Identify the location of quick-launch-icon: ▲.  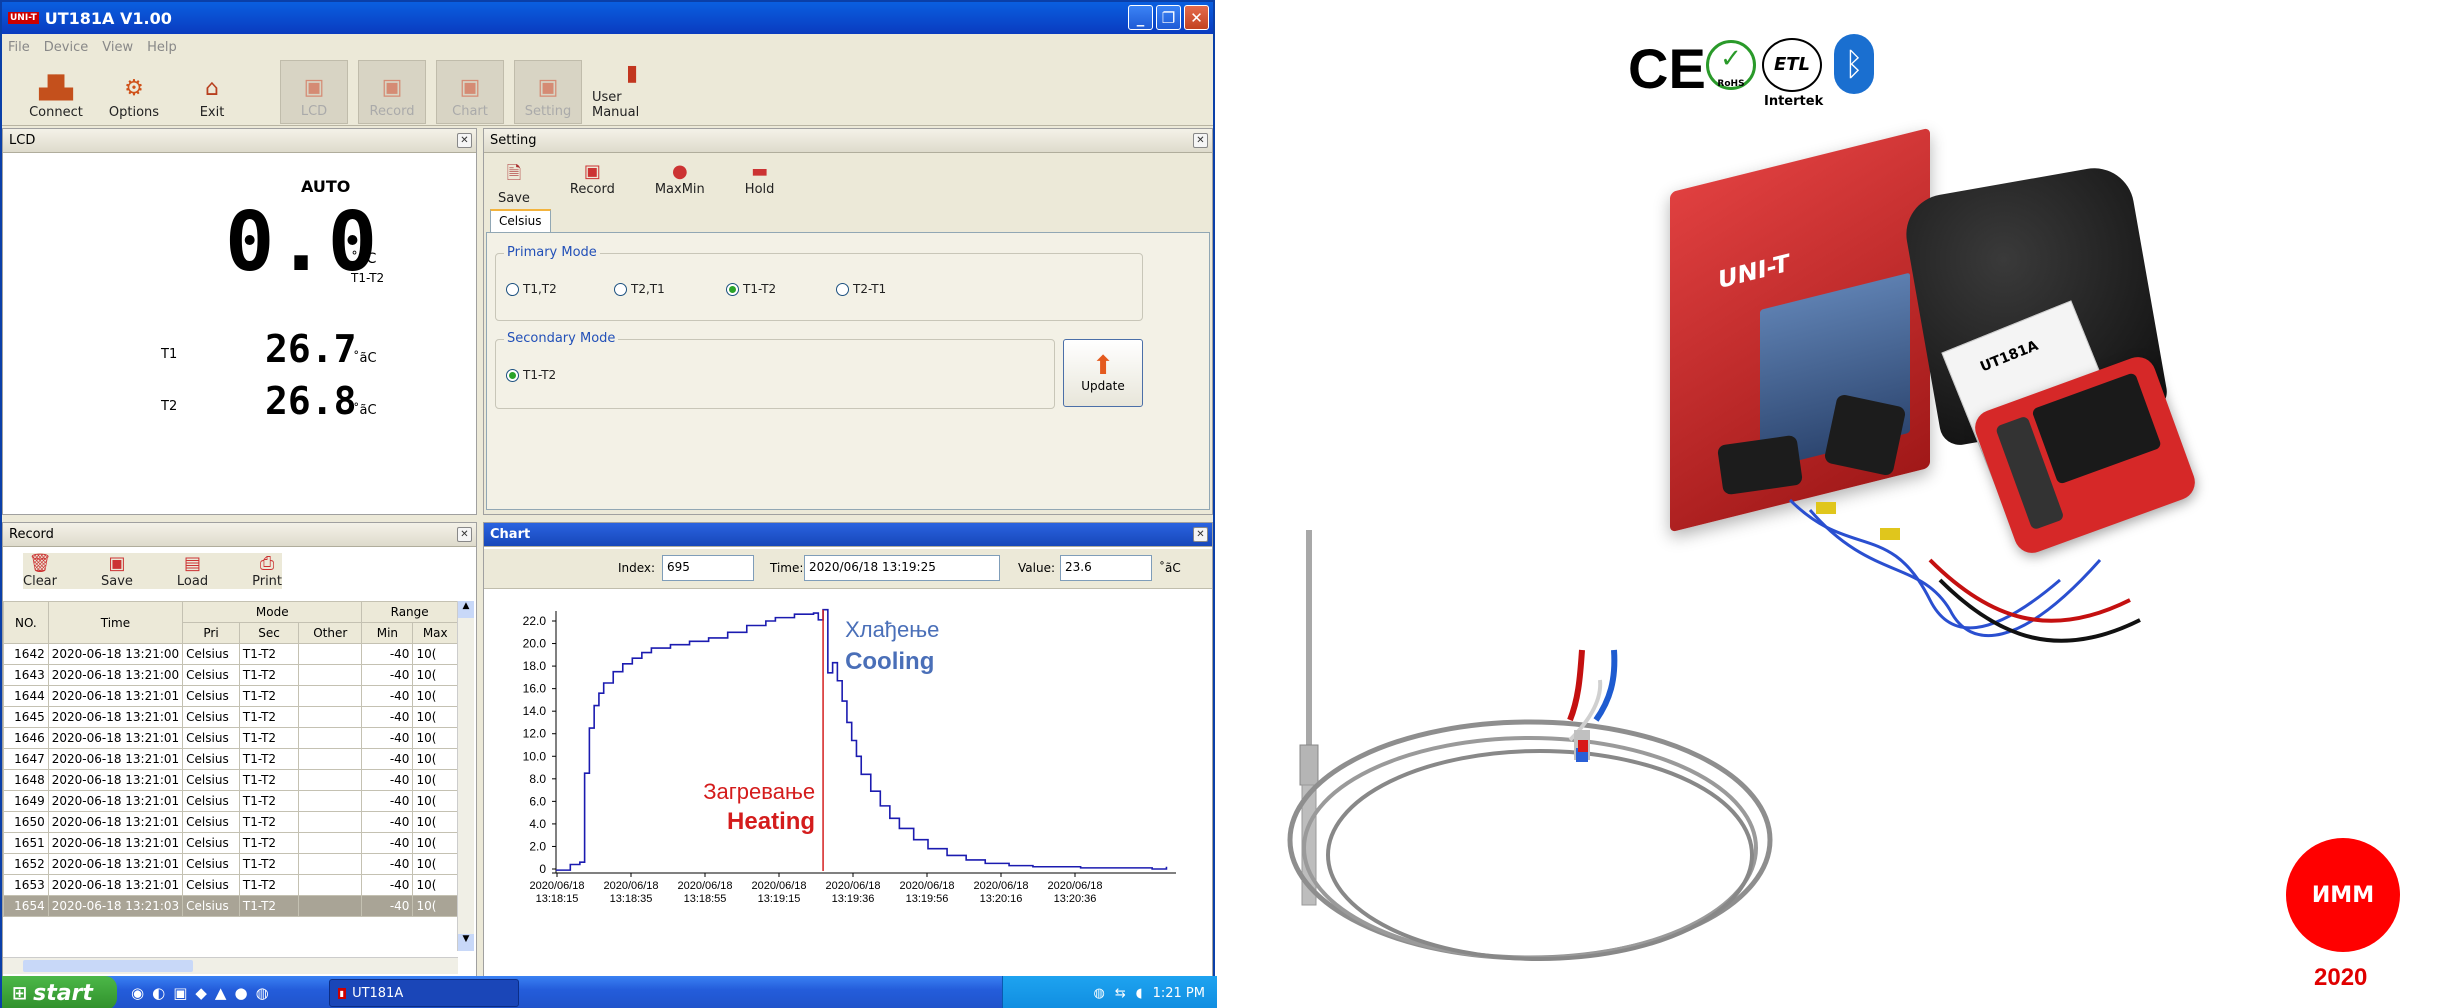
(221, 993).